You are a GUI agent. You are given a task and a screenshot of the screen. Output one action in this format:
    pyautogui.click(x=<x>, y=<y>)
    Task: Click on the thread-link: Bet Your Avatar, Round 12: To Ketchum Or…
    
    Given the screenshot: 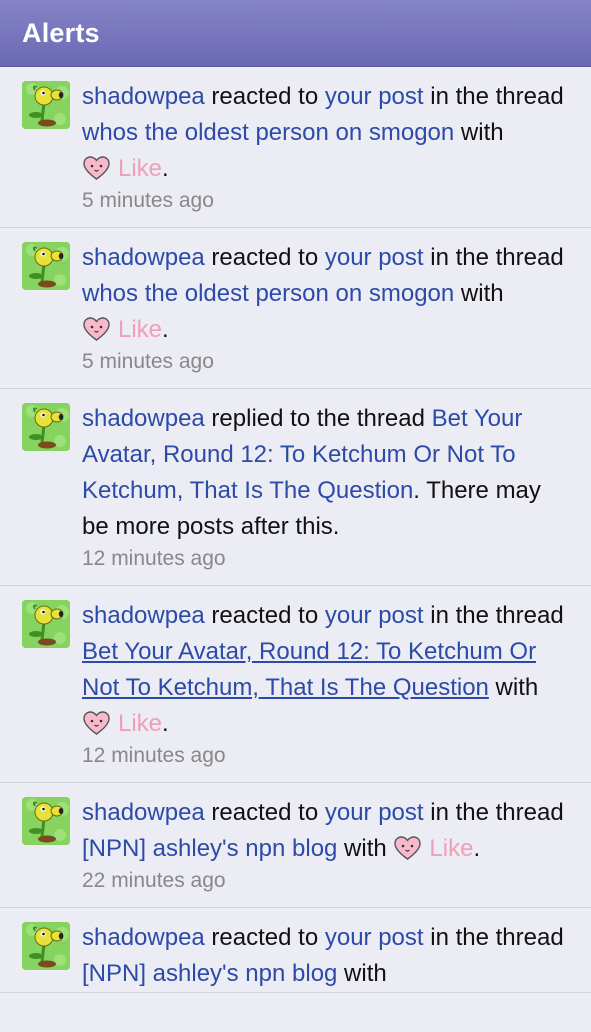 What is the action you would take?
    pyautogui.click(x=309, y=669)
    